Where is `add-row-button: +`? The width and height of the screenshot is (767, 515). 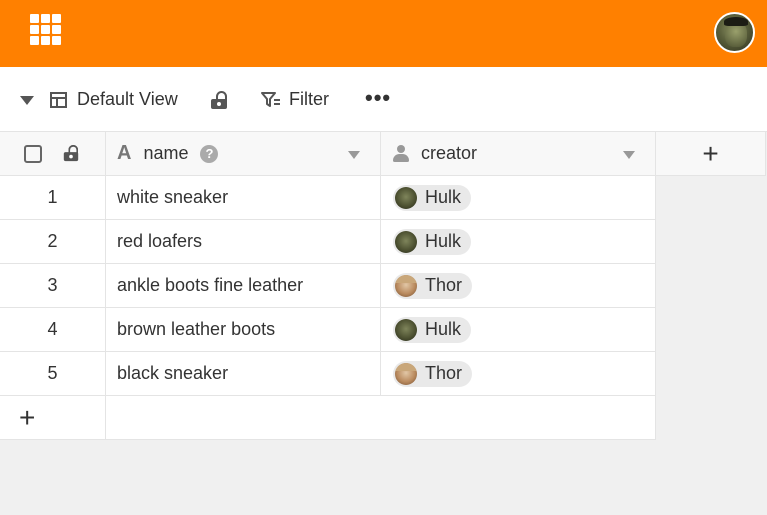
add-row-button: + is located at coordinates (53, 418).